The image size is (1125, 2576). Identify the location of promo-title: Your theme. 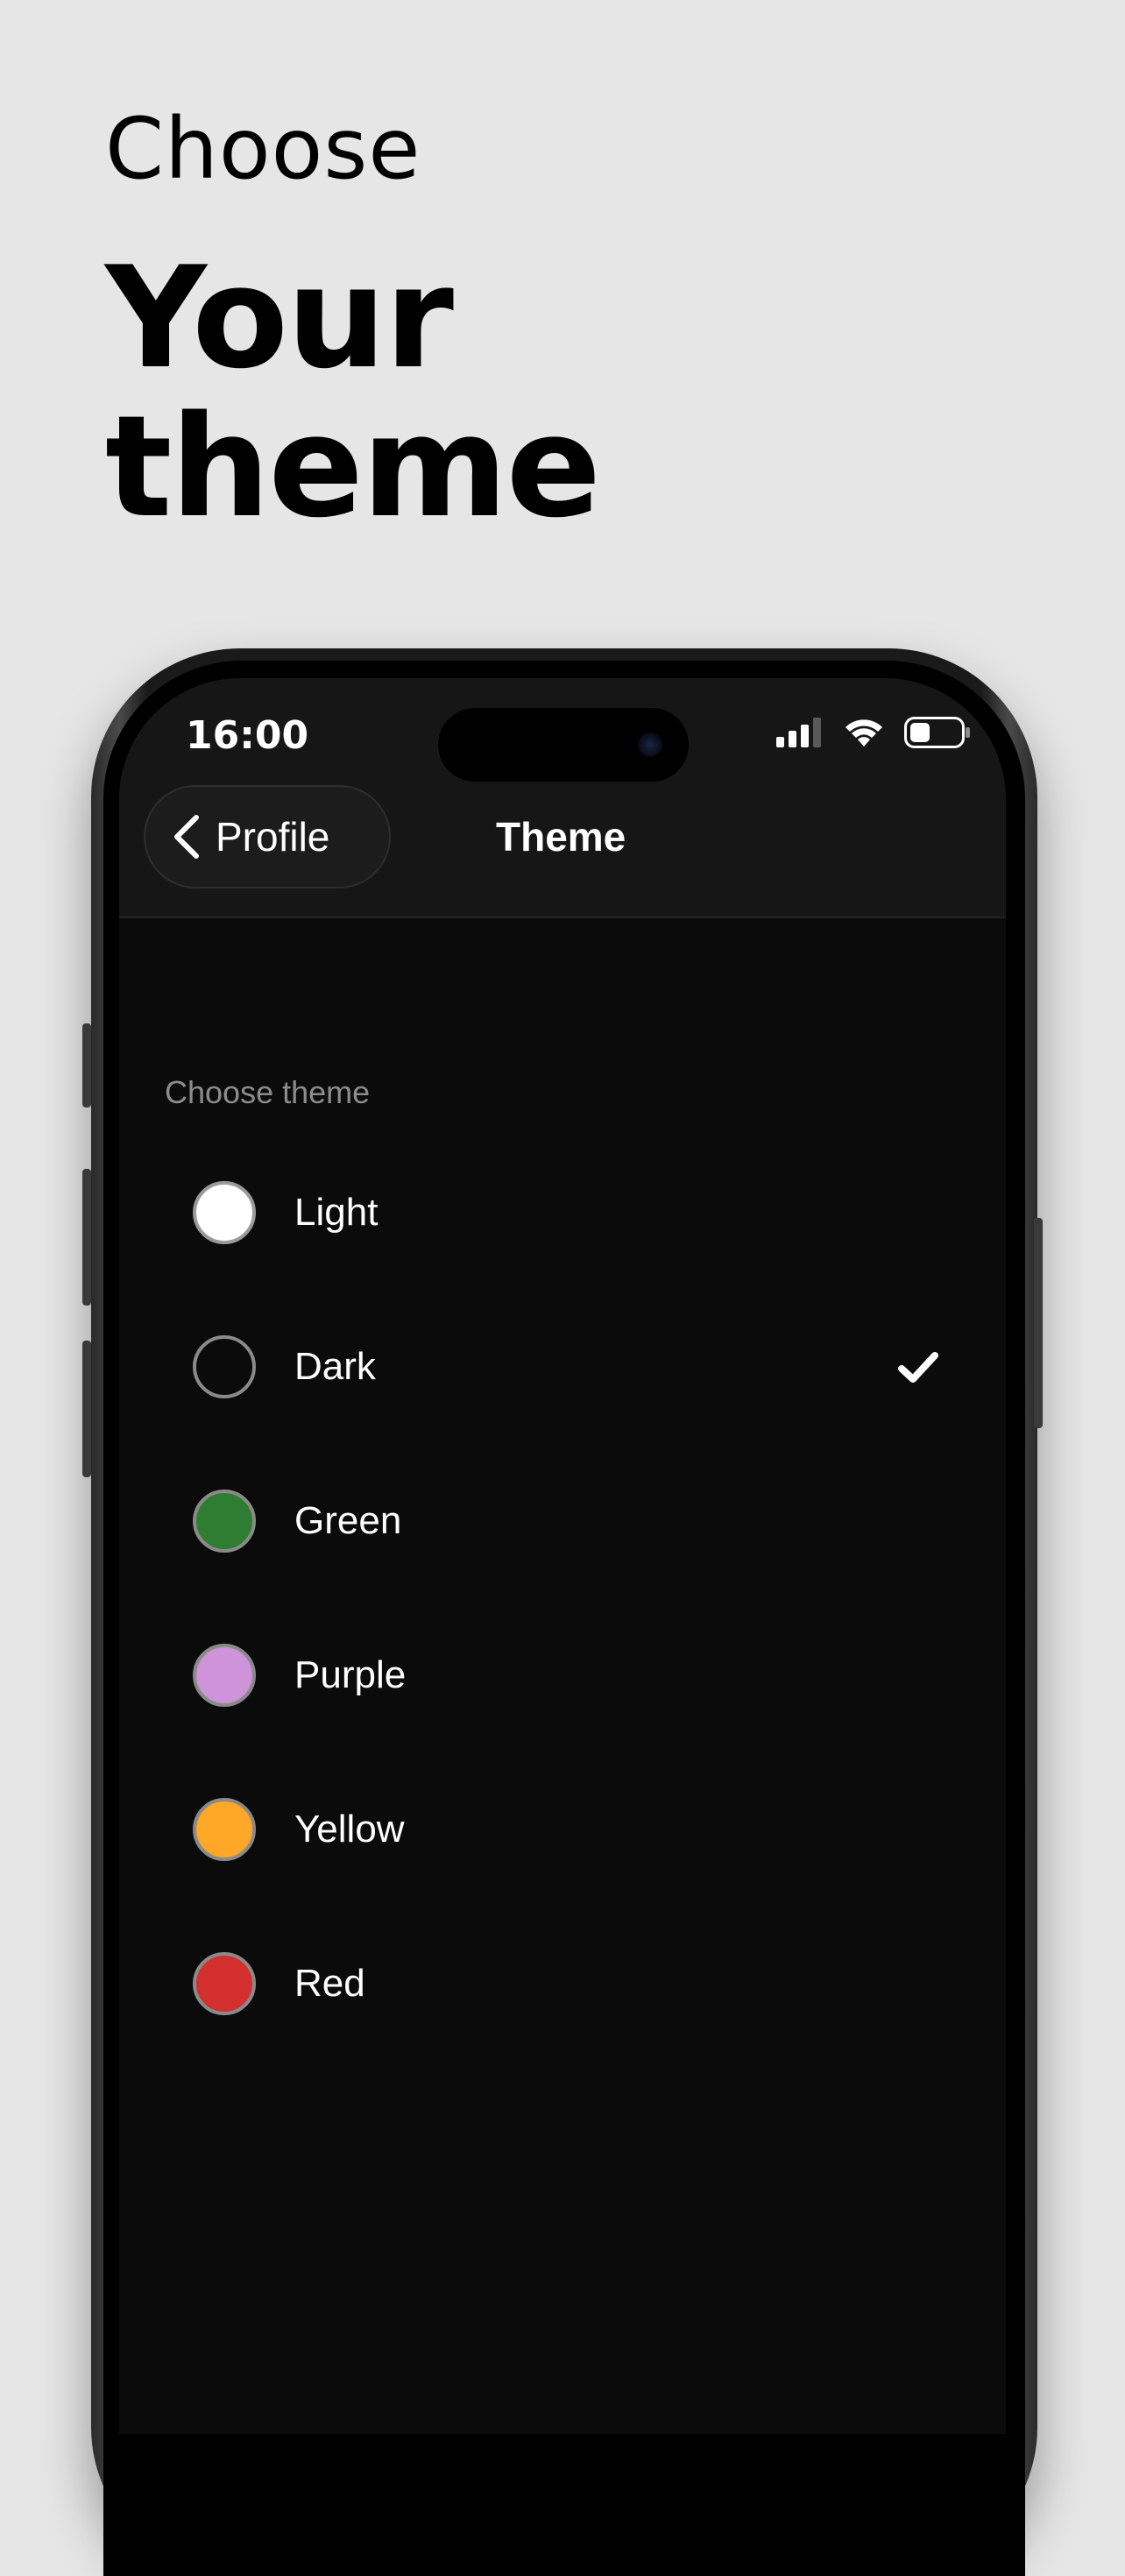
(353, 392).